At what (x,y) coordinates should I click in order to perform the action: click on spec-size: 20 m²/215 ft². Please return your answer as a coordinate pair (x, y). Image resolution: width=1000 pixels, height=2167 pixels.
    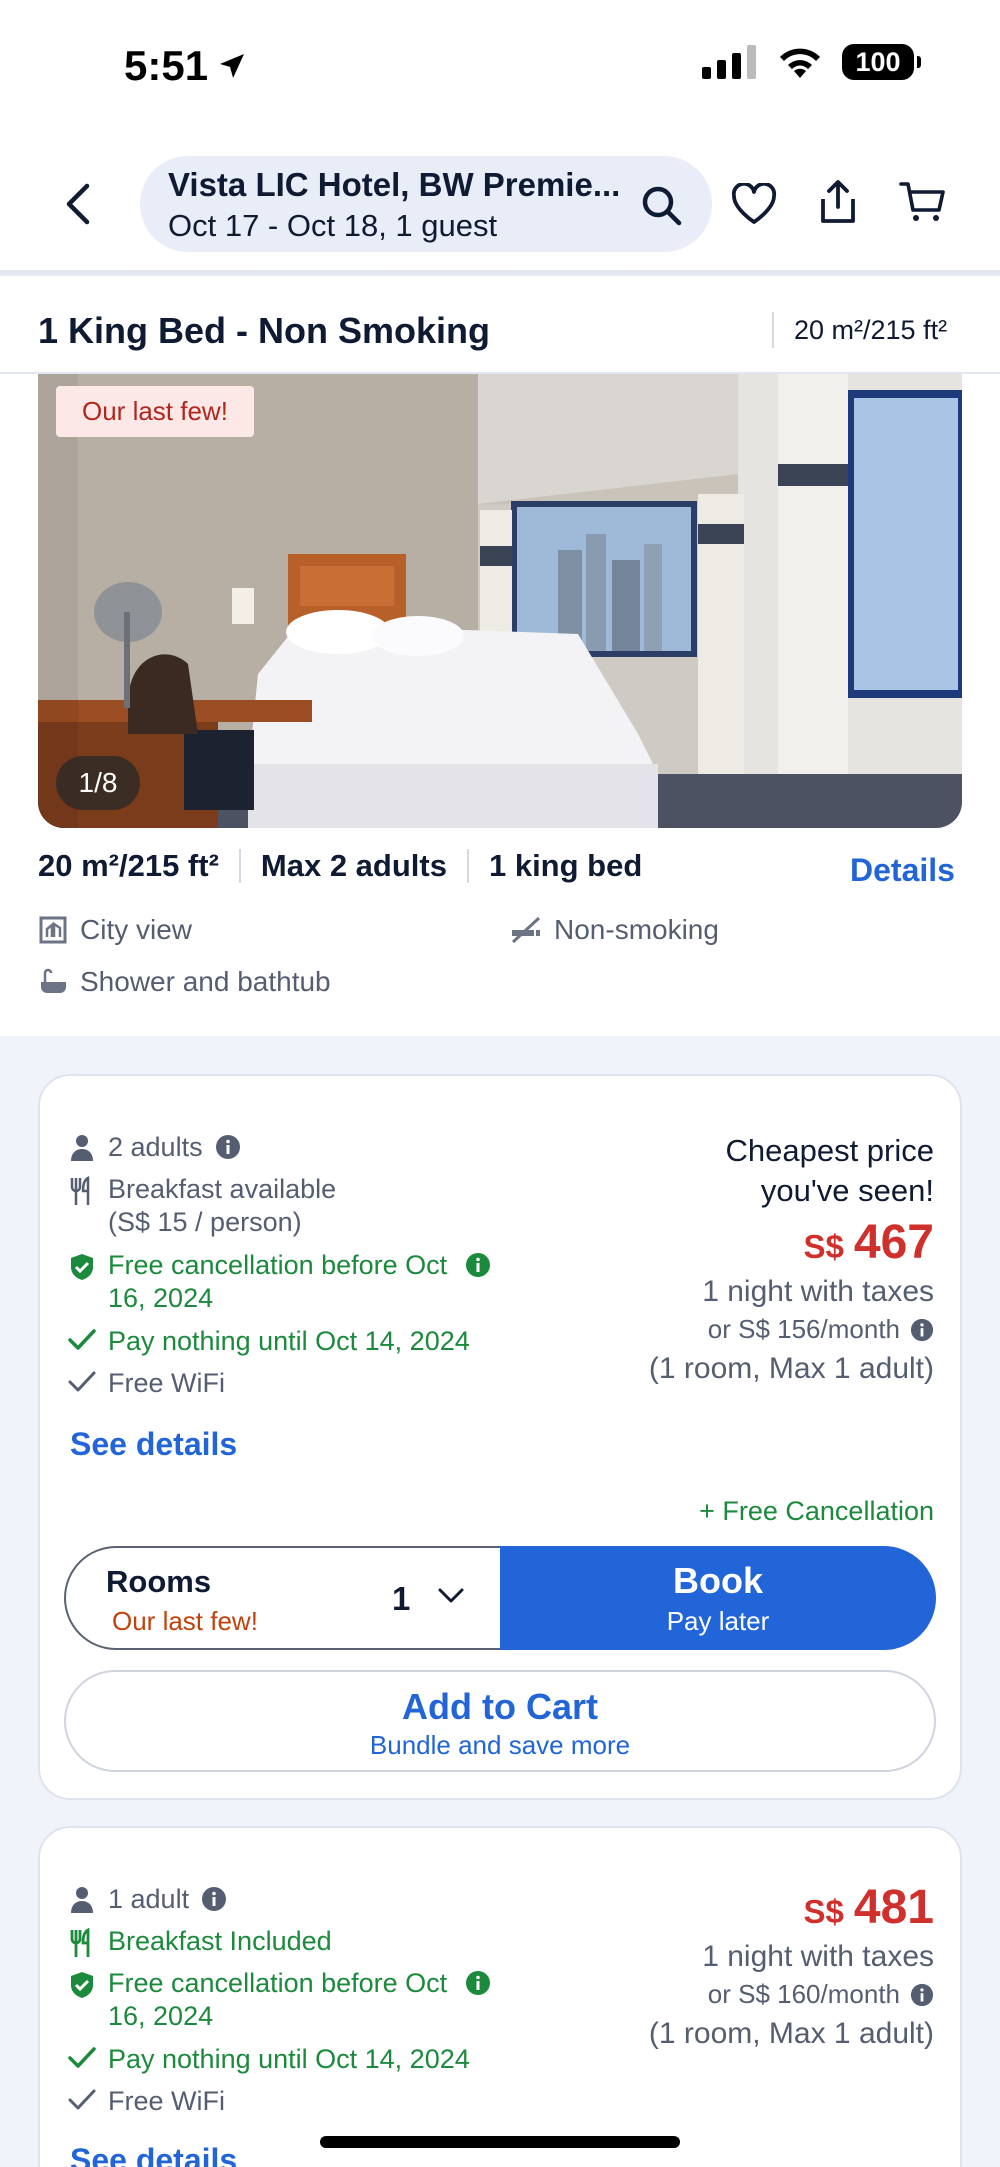
    Looking at the image, I should click on (128, 865).